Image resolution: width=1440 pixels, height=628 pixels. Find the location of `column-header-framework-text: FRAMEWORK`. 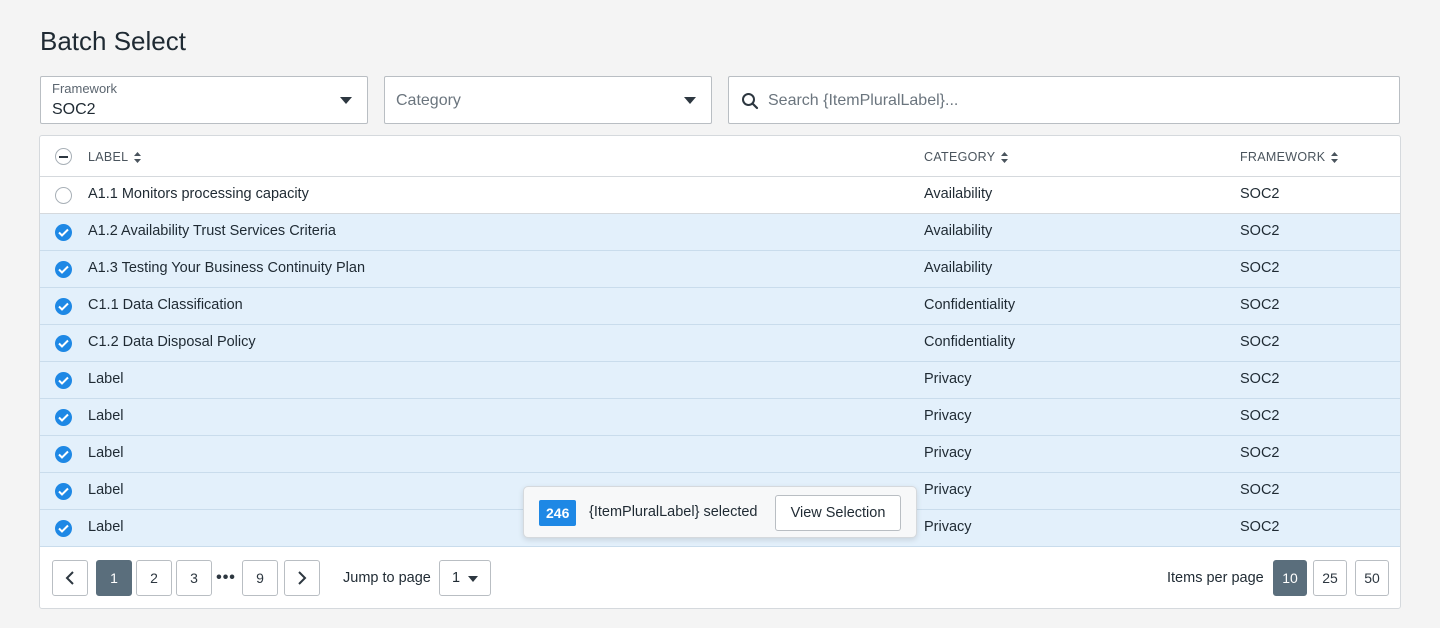

column-header-framework-text: FRAMEWORK is located at coordinates (1283, 157).